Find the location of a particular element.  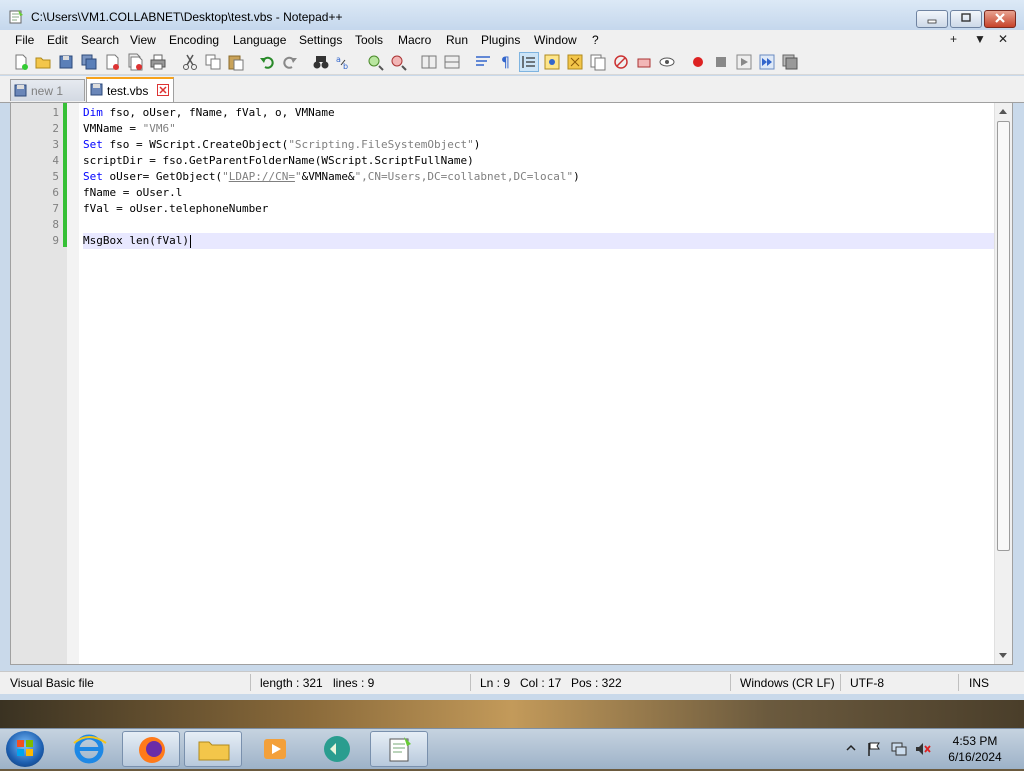

menu-tools: Tools is located at coordinates (369, 40).